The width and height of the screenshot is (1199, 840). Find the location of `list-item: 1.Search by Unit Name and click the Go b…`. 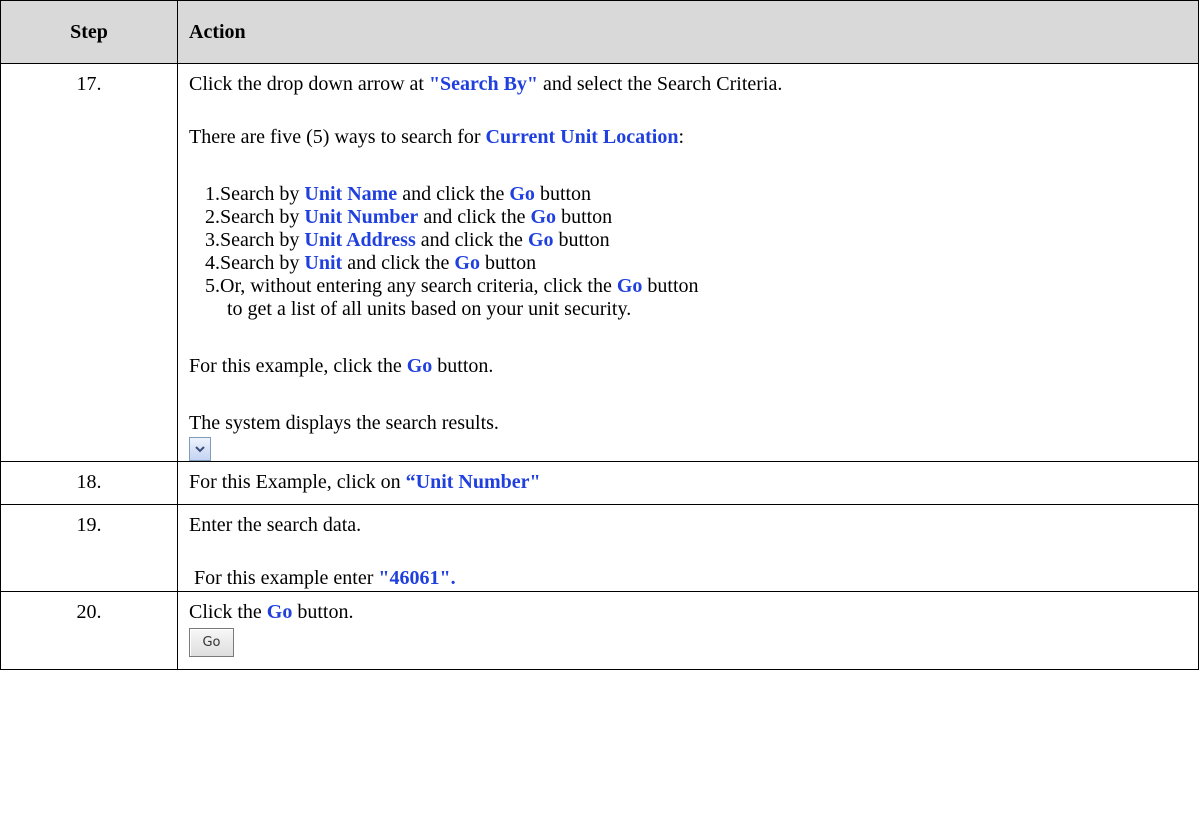

list-item: 1.Search by Unit Name and click the Go b… is located at coordinates (398, 194).